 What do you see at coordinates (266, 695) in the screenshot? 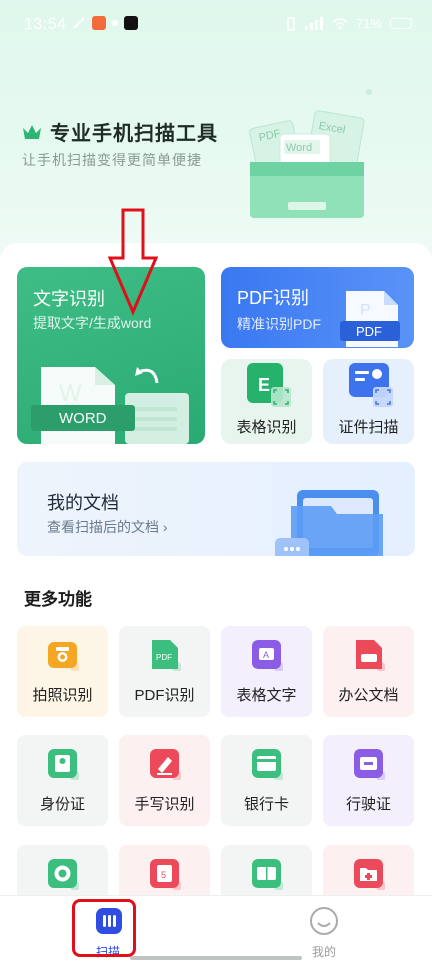
I see `more-function-label: 表格文字` at bounding box center [266, 695].